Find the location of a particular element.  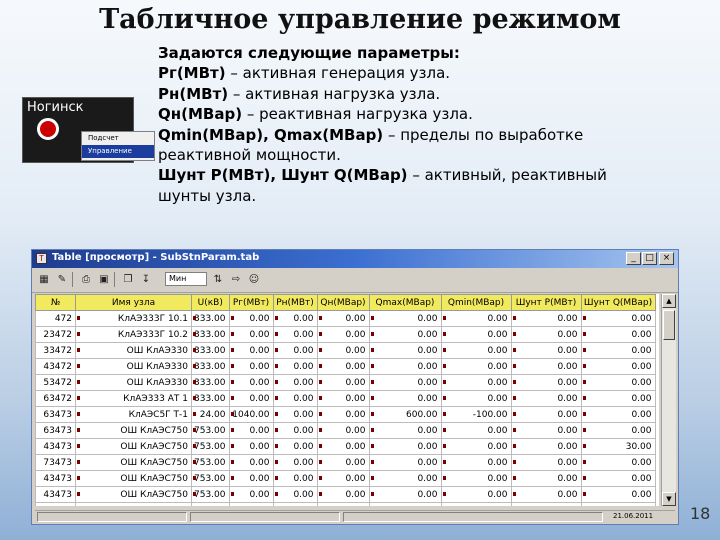

edit-icon: ✎ is located at coordinates (62, 279).